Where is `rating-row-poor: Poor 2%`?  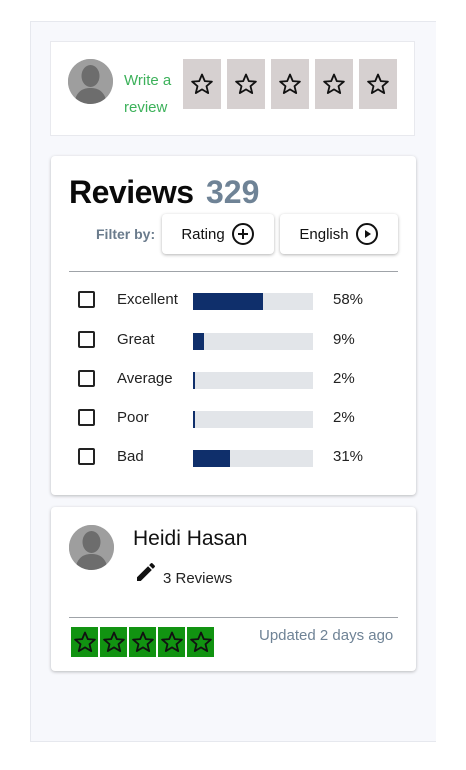 rating-row-poor: Poor 2% is located at coordinates (228, 419).